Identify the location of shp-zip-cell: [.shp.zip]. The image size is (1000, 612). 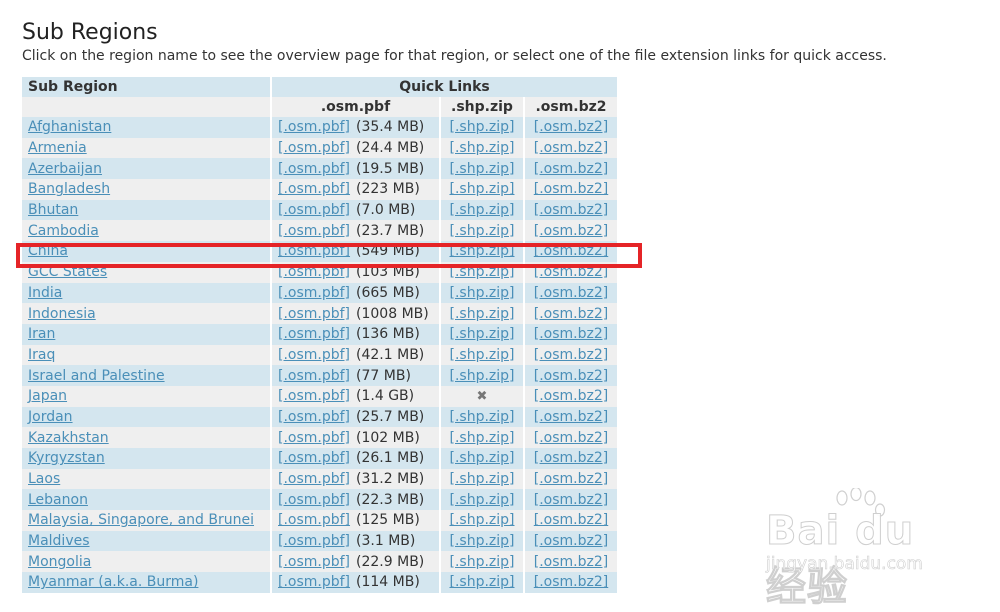
(482, 169).